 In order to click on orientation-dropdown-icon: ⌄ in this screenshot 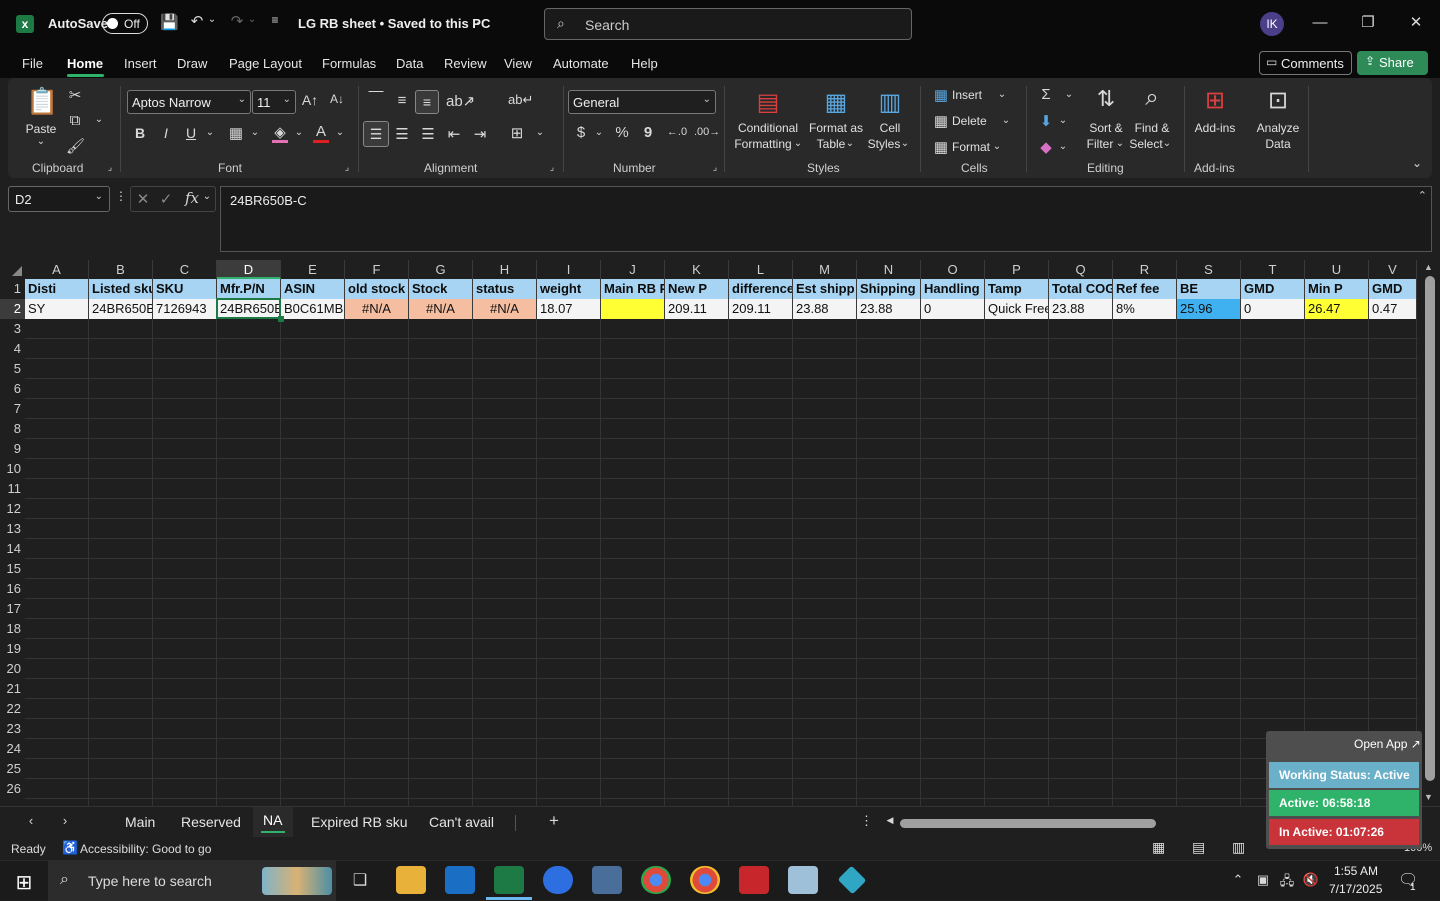, I will do `click(471, 100)`.